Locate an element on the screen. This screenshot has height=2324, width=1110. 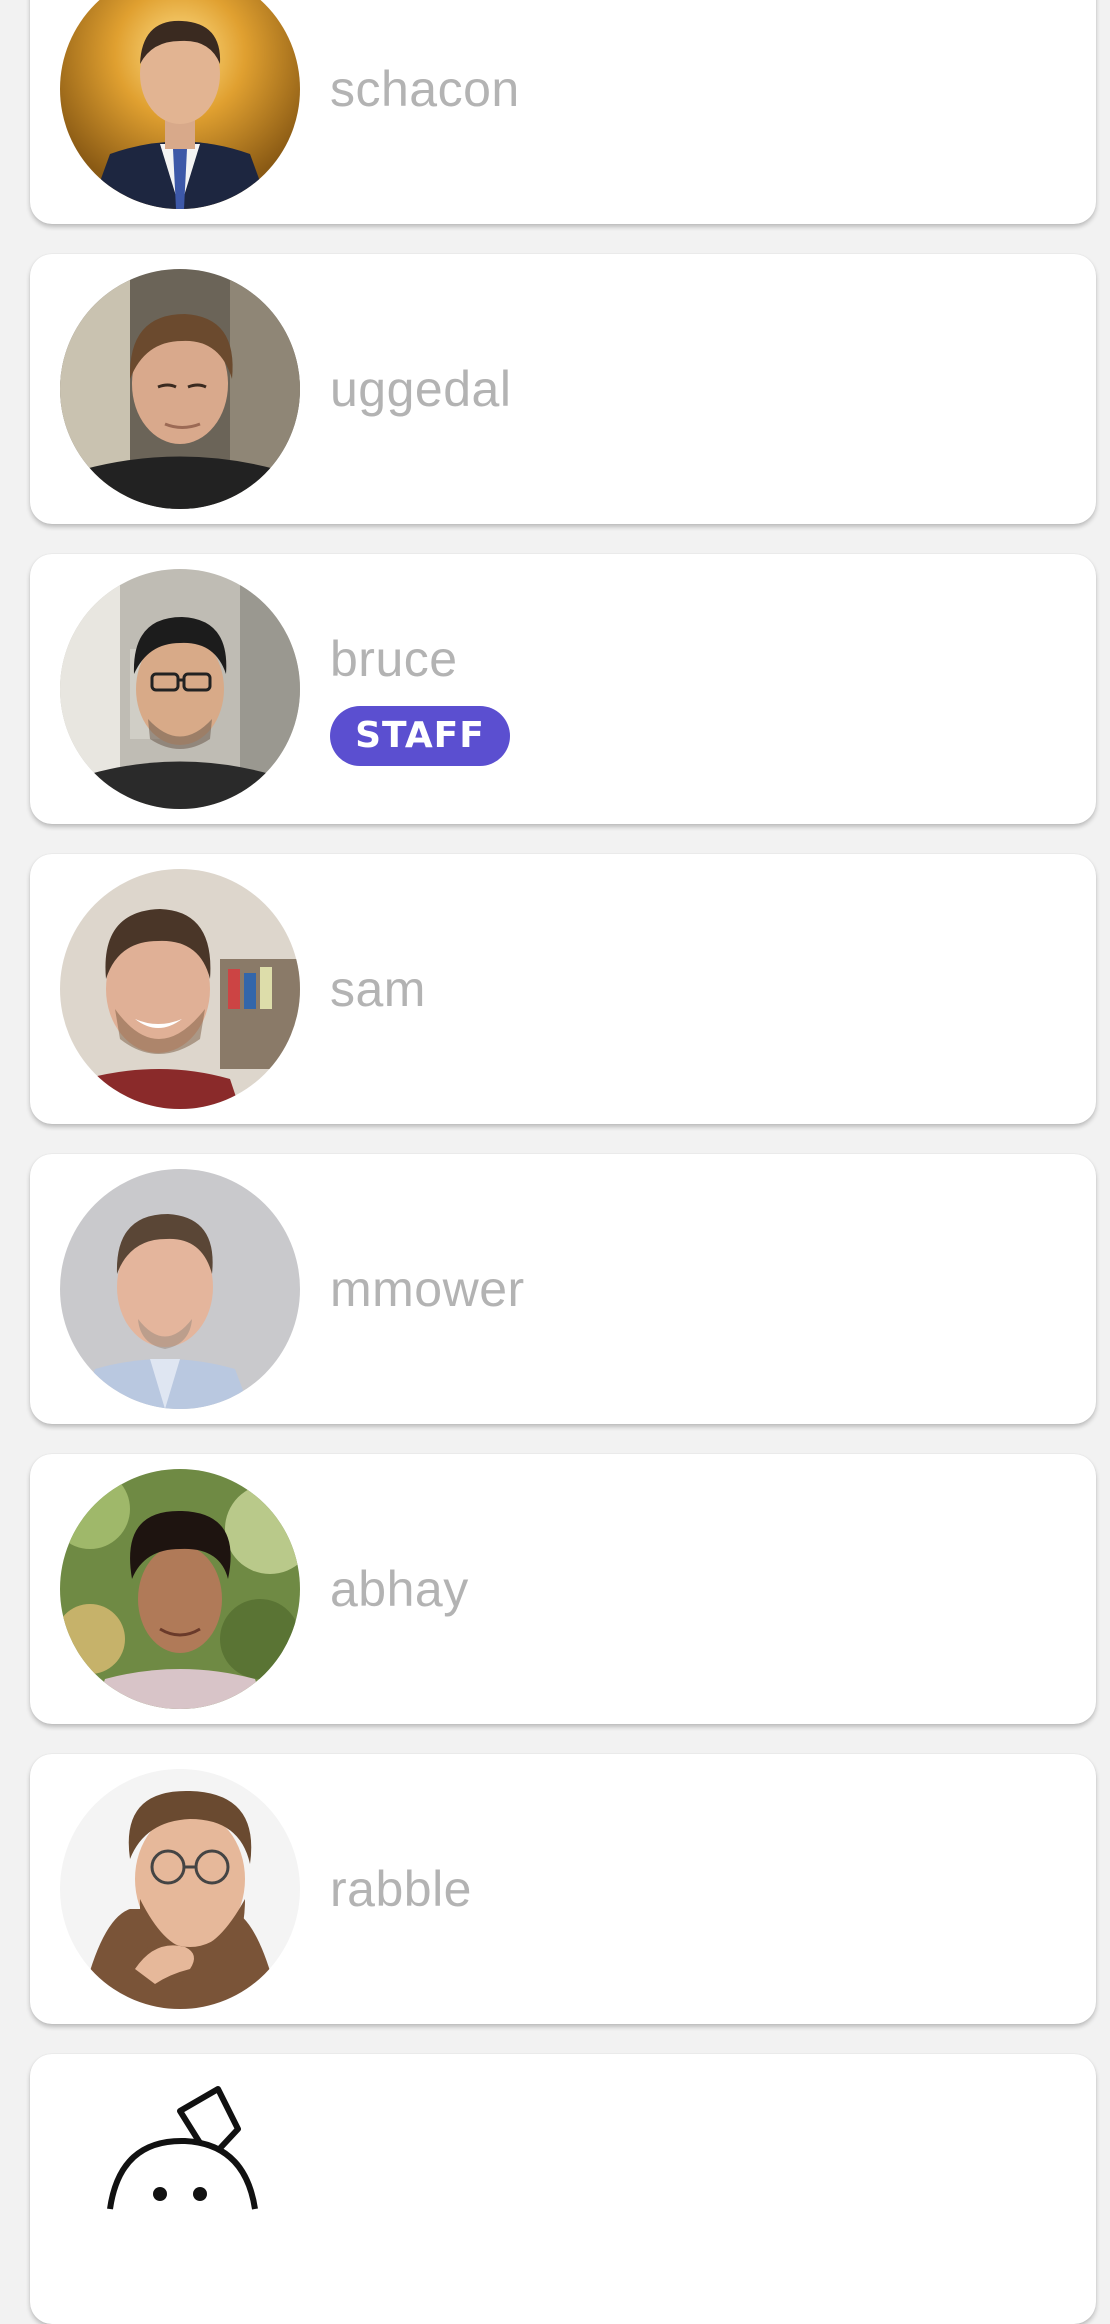
avatar-photo-sam-icon is located at coordinates (180, 989).